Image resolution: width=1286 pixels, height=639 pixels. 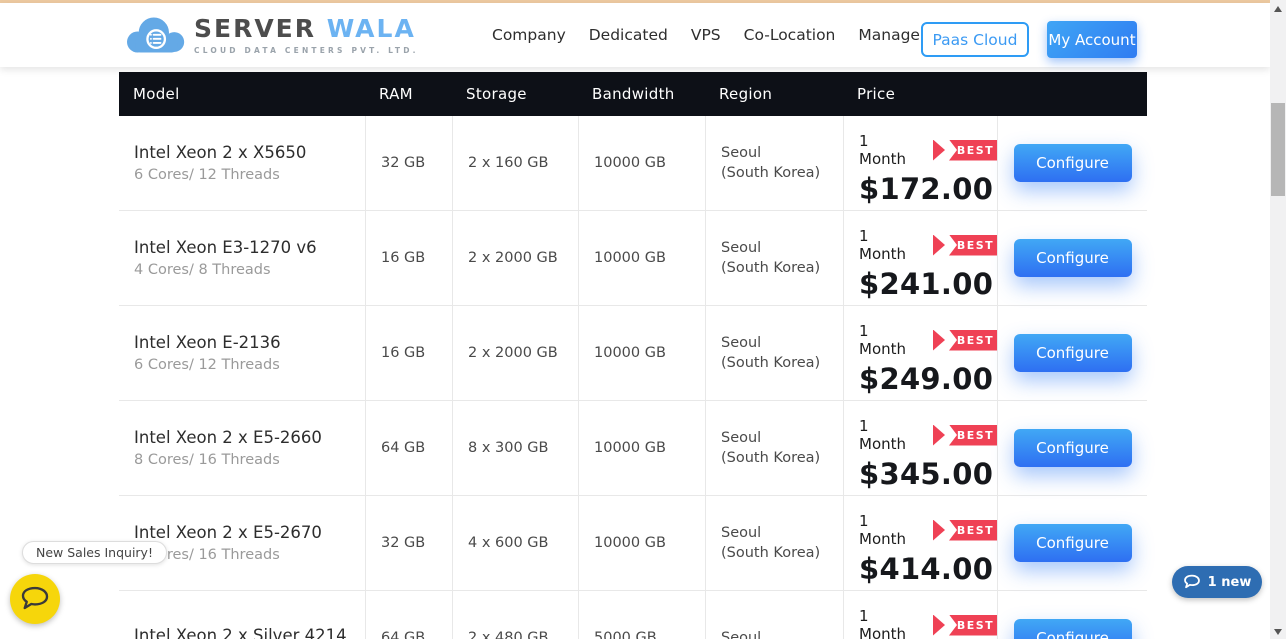 What do you see at coordinates (515, 615) in the screenshot?
I see `storage-cell: 2 x 480 GB` at bounding box center [515, 615].